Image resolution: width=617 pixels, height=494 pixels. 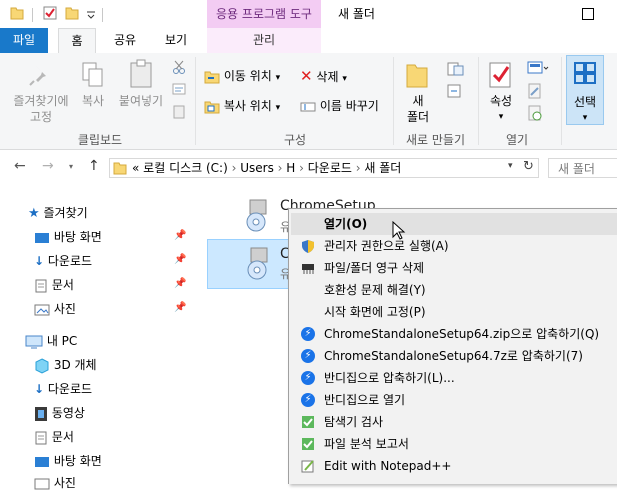 What do you see at coordinates (59, 413) in the screenshot?
I see `nav-item-videos: 동영상` at bounding box center [59, 413].